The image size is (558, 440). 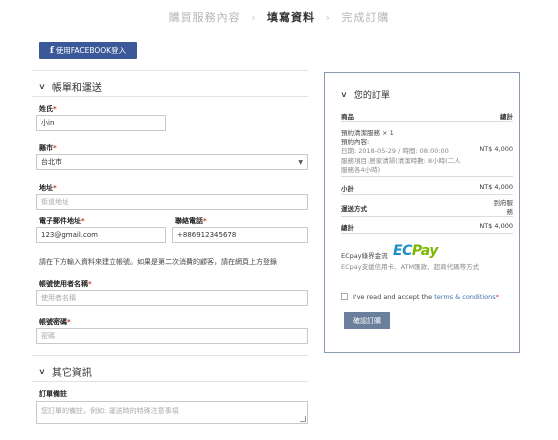 I want to click on order-notes-textarea: 您訂單的備註，例如: 運送時的特殊注意事項, so click(x=172, y=412).